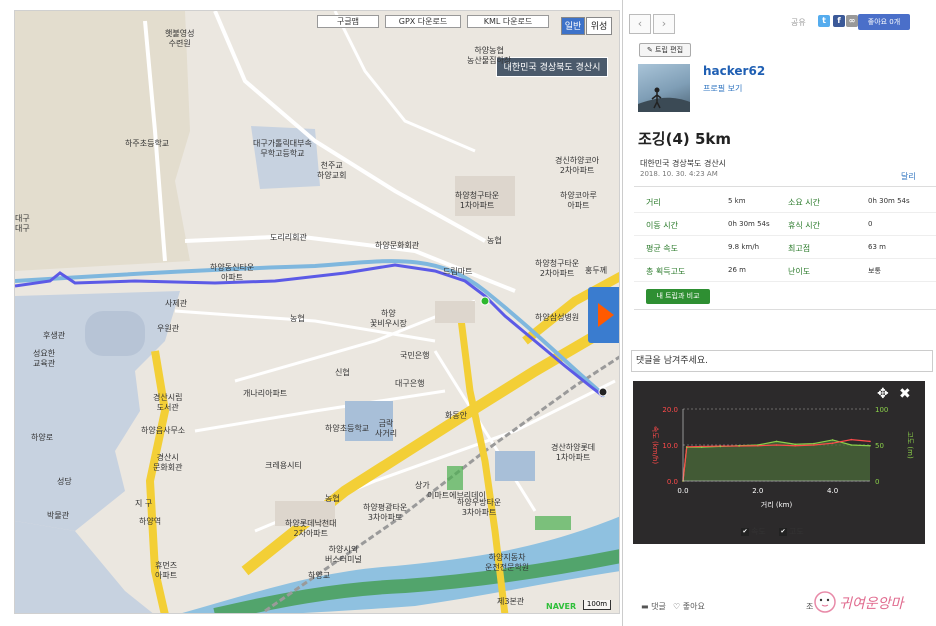 The width and height of the screenshot is (936, 626). What do you see at coordinates (785, 224) in the screenshot?
I see `stat-row: 이동 시간 0h 30m 54s 휴식 시간 0` at bounding box center [785, 224].